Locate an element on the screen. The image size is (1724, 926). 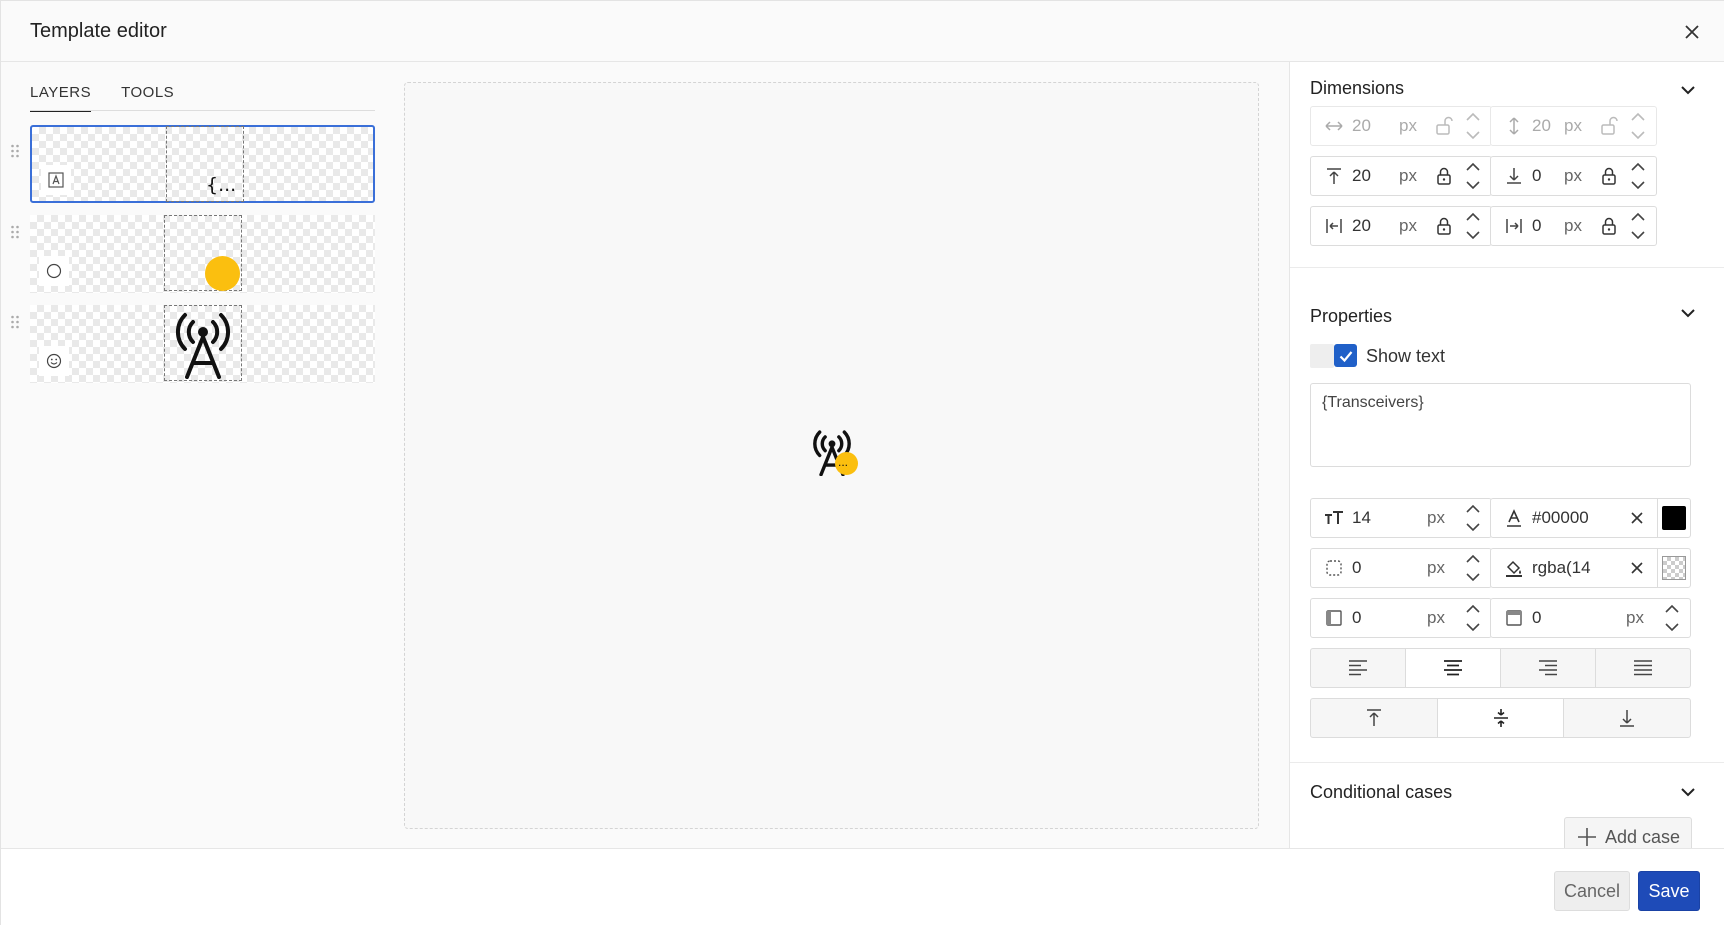
layer-type-badge is located at coordinates (54, 361).